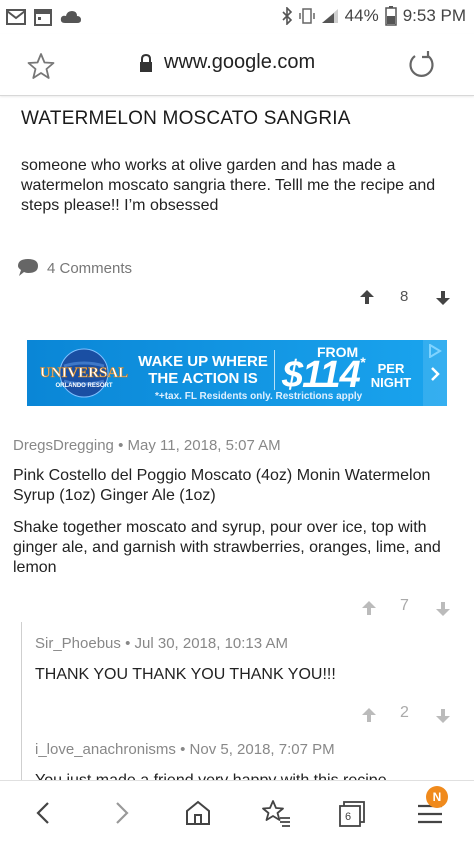 The image size is (474, 842). I want to click on ad-headline: WAKE UP WHERE THE ACTION IS, so click(203, 370).